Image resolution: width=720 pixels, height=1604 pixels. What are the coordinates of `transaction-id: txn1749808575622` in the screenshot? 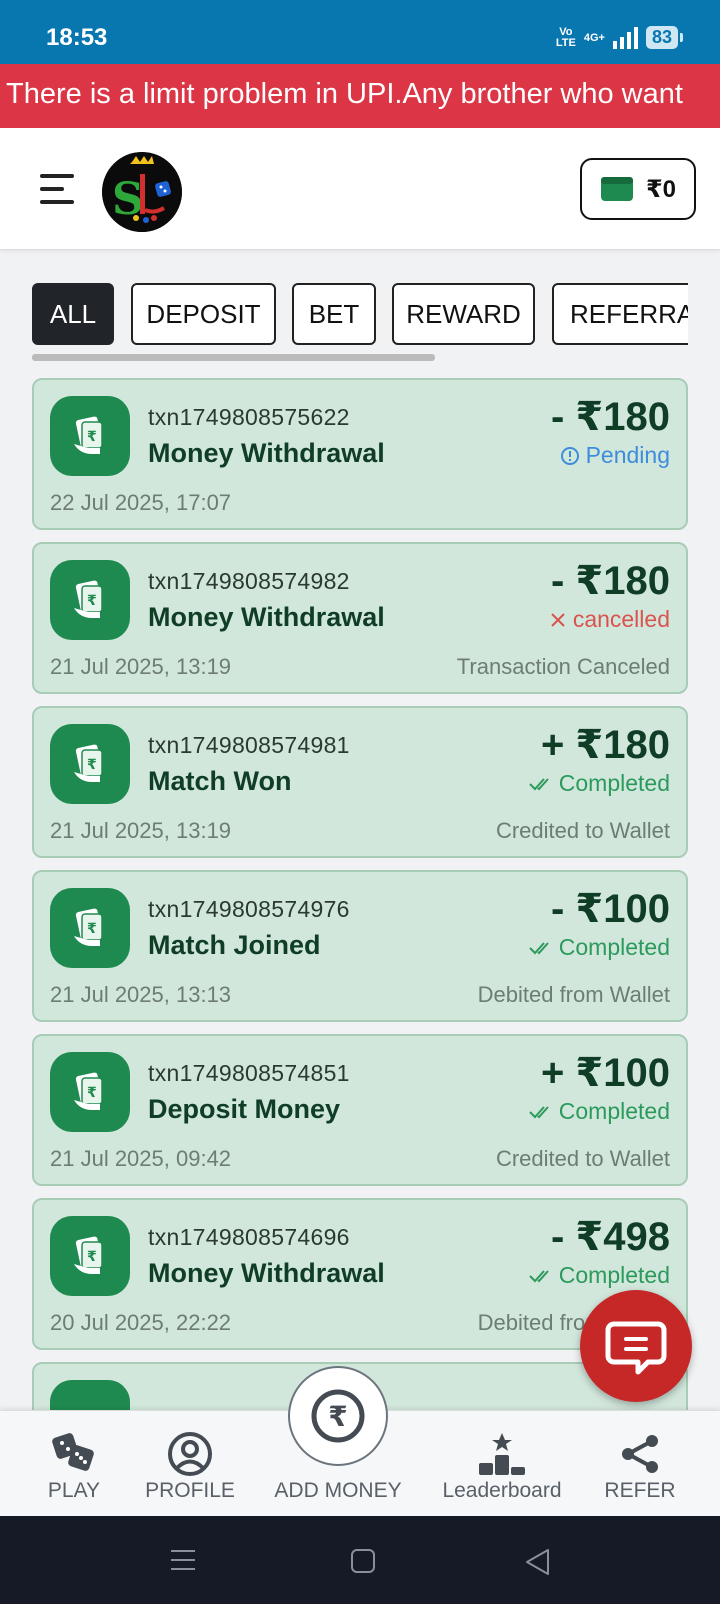 It's located at (249, 417).